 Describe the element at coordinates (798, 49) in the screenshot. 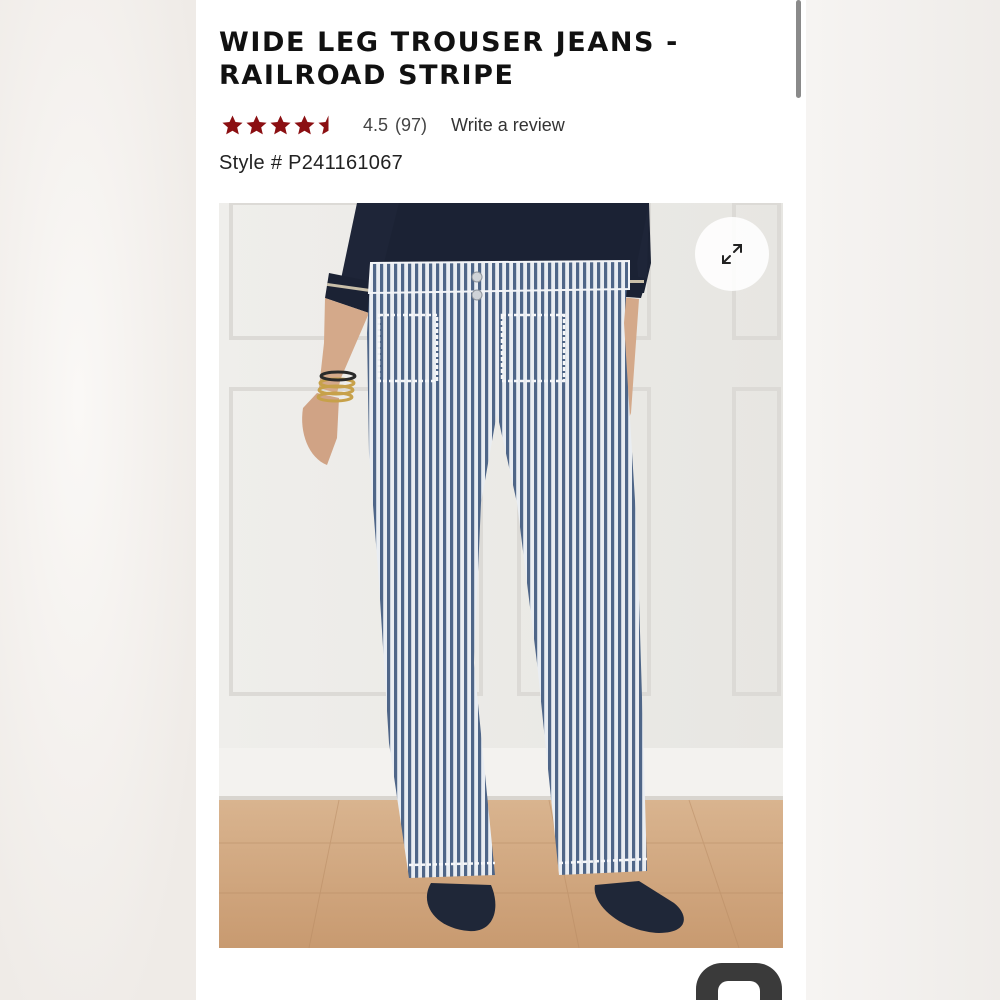

I see `scrollbar` at that location.